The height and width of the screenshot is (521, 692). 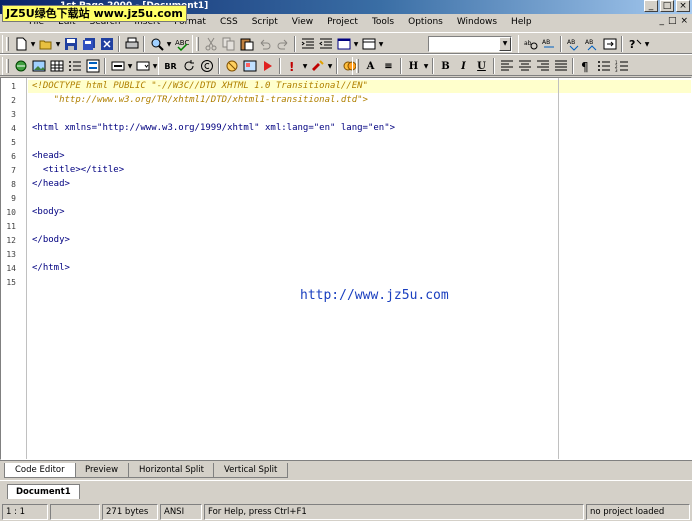 What do you see at coordinates (40, 470) in the screenshot?
I see `tab-code-editor: Code Editor` at bounding box center [40, 470].